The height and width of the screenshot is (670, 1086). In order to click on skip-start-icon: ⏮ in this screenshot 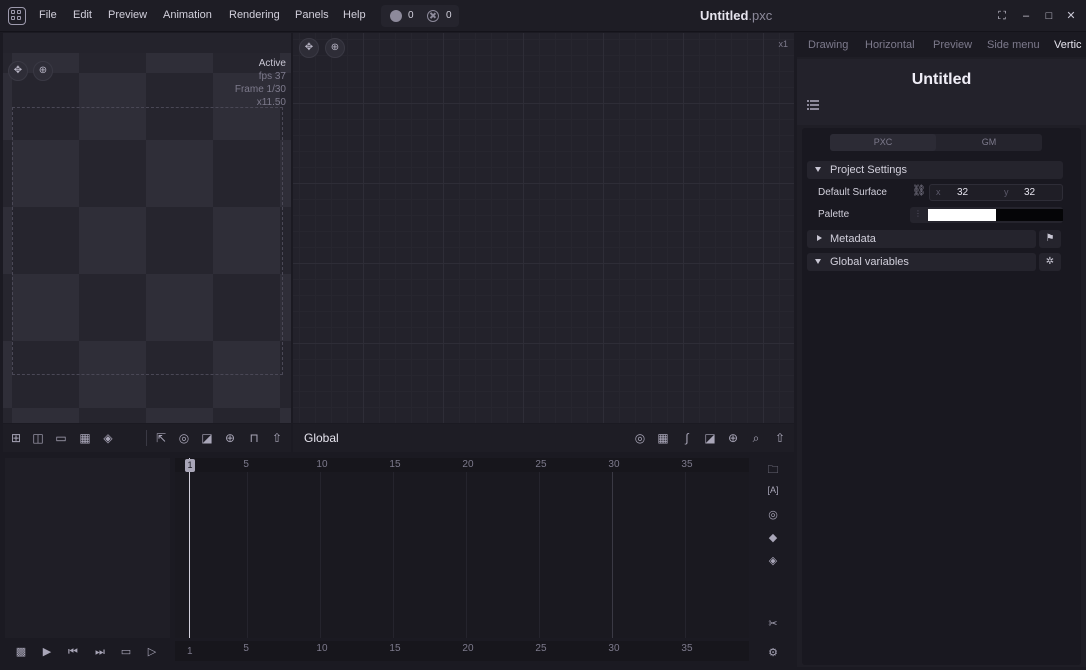, I will do `click(73, 652)`.